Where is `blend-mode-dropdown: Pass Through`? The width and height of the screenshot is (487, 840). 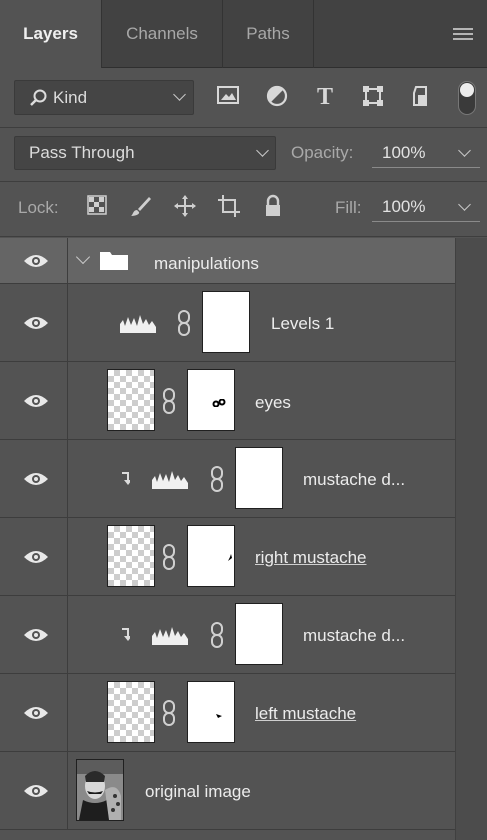
blend-mode-dropdown: Pass Through is located at coordinates (145, 153).